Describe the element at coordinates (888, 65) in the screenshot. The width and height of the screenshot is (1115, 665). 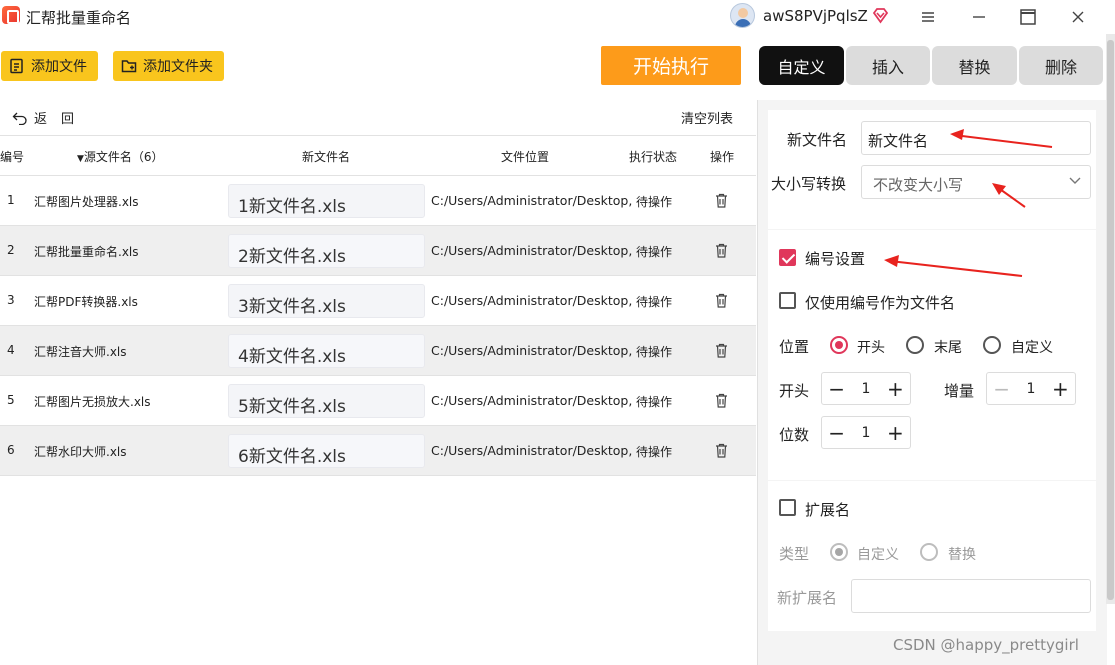
I see `tab-insert: 插入` at that location.